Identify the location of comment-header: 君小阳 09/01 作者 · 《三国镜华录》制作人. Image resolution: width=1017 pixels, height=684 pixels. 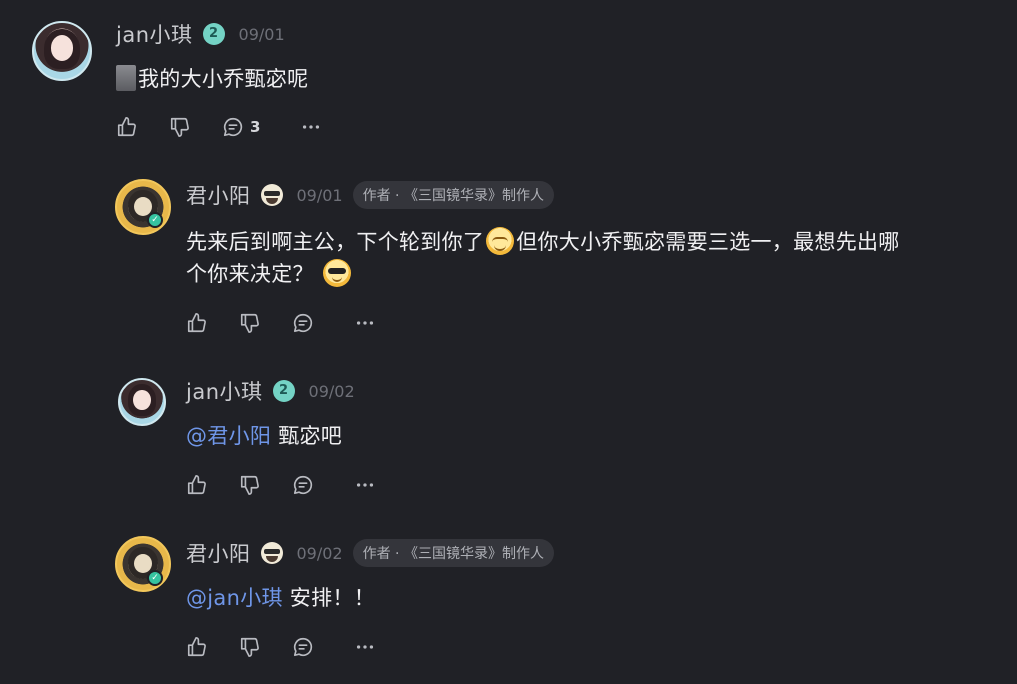
(370, 195).